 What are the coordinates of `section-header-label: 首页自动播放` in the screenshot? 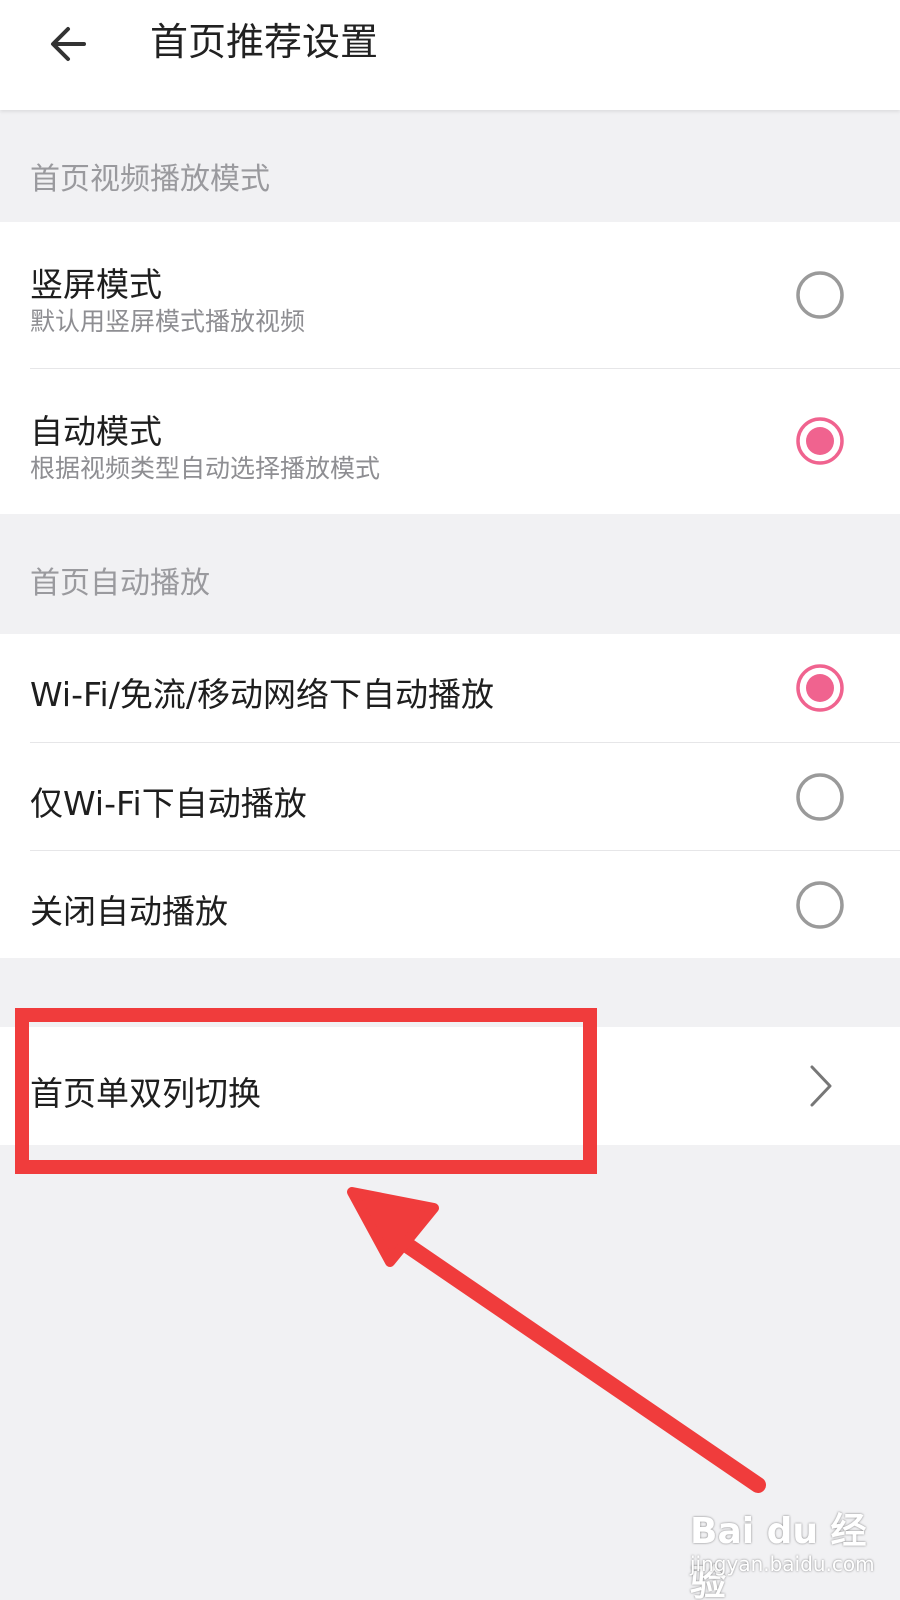 It's located at (120, 583).